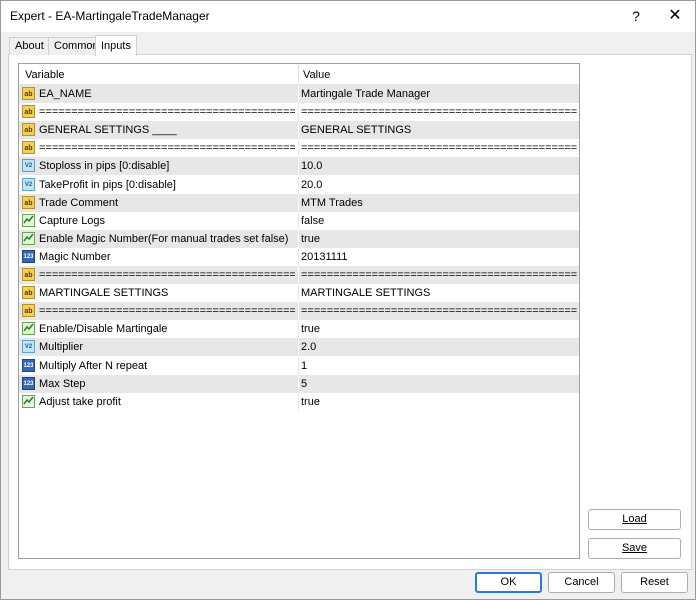 Image resolution: width=696 pixels, height=600 pixels. I want to click on variable-name: EA_NAME, so click(65, 94).